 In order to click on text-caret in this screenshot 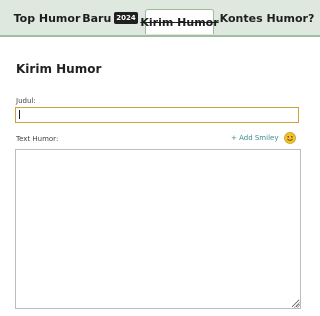, I will do `click(19, 114)`.